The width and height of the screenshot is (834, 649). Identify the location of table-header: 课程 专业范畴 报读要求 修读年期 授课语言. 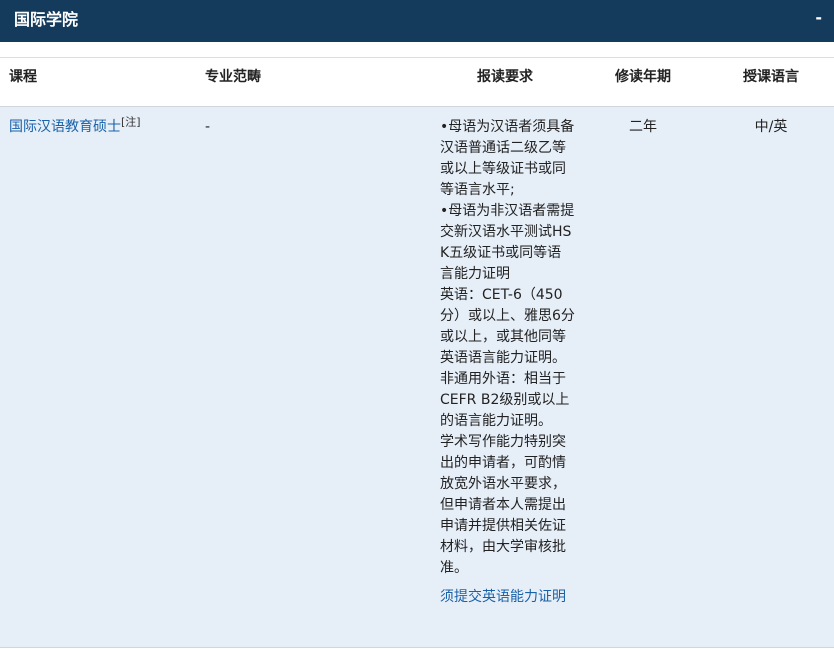
(417, 82).